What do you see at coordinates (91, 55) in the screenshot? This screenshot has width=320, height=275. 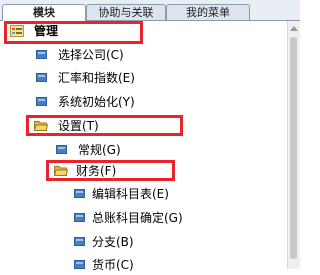 I see `tree-item-label: 选择公司(C)` at bounding box center [91, 55].